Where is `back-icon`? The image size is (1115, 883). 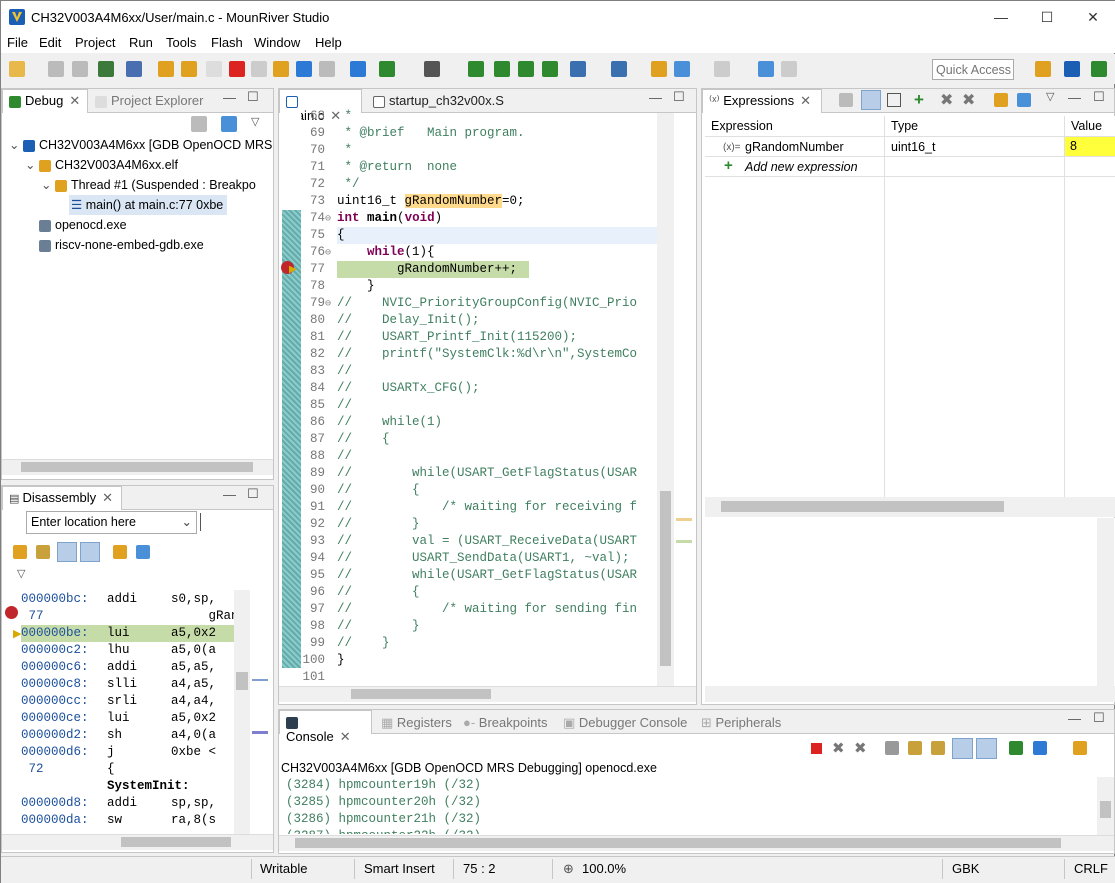
back-icon is located at coordinates (682, 69).